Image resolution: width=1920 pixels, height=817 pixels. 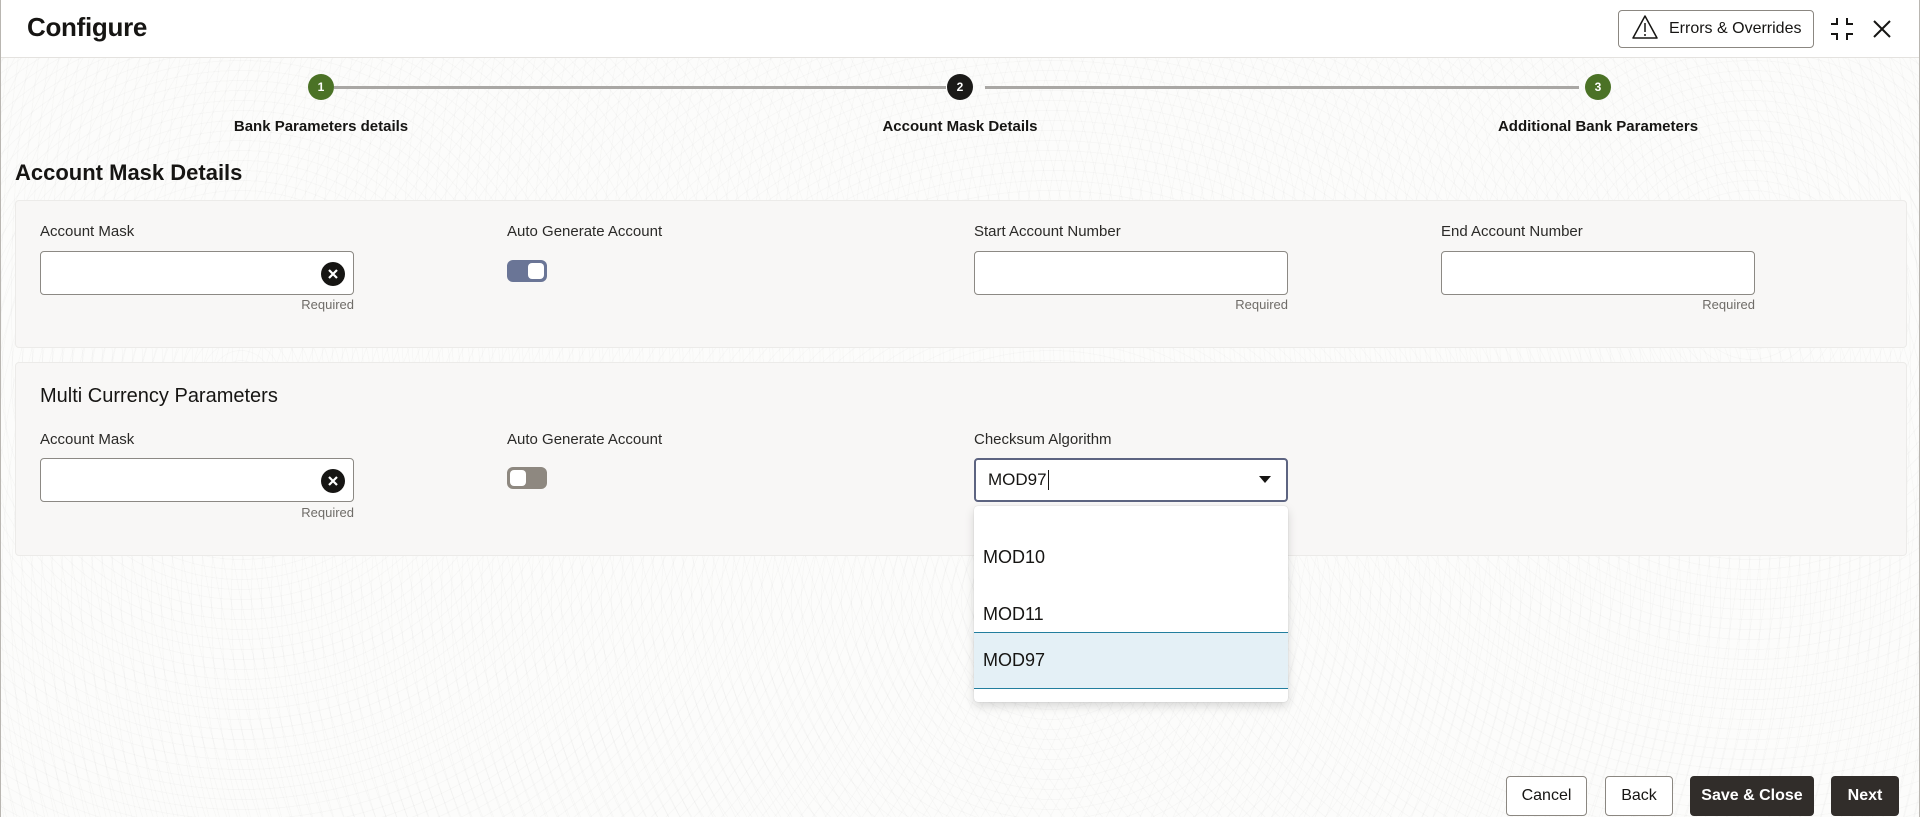 What do you see at coordinates (321, 126) in the screenshot?
I see `step-1-label: Bank Parameters details` at bounding box center [321, 126].